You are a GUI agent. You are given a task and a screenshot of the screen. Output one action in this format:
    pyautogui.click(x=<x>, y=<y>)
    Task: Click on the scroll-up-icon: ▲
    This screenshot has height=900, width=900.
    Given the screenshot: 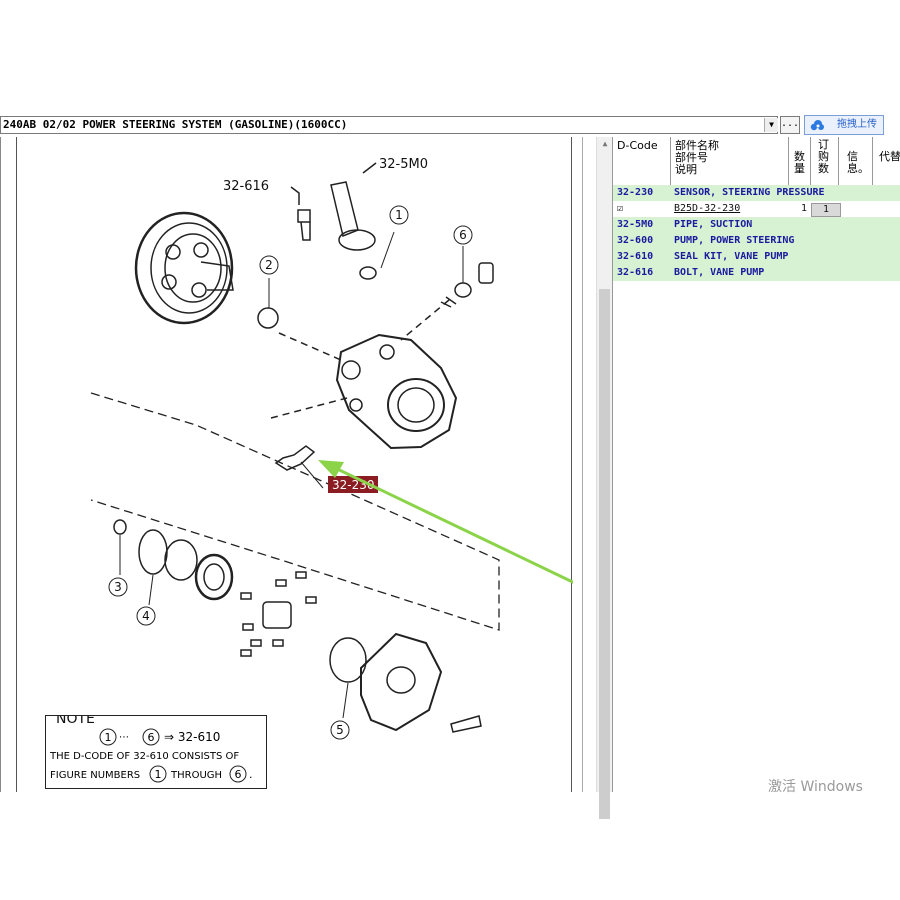 What is the action you would take?
    pyautogui.click(x=605, y=144)
    